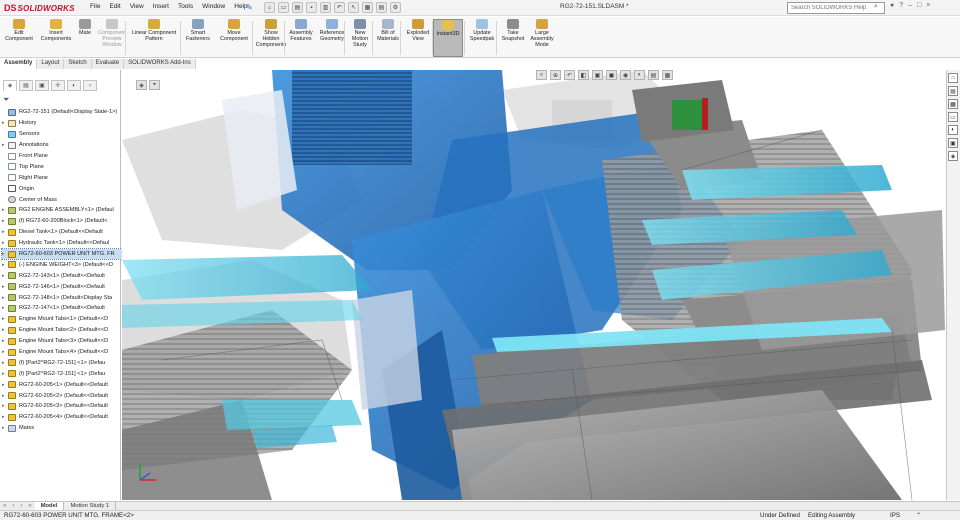  Describe the element at coordinates (513, 38) in the screenshot. I see `take-snapshot-button: Take Snapshot` at that location.